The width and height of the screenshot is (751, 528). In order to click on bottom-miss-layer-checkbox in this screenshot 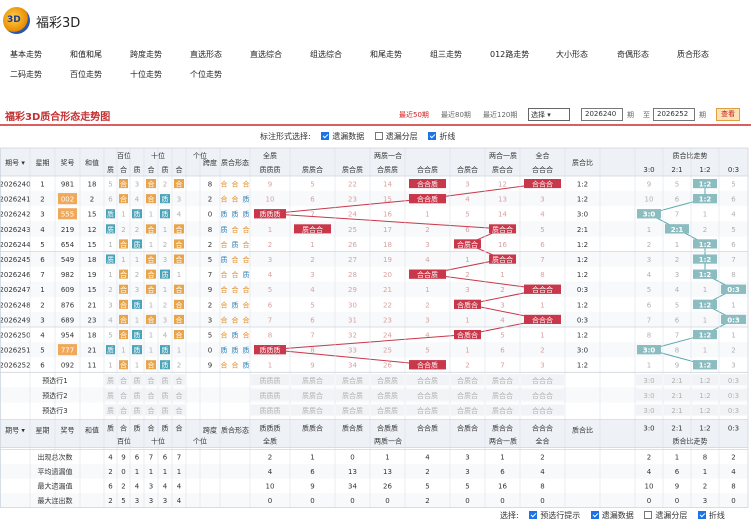, I will do `click(648, 515)`.